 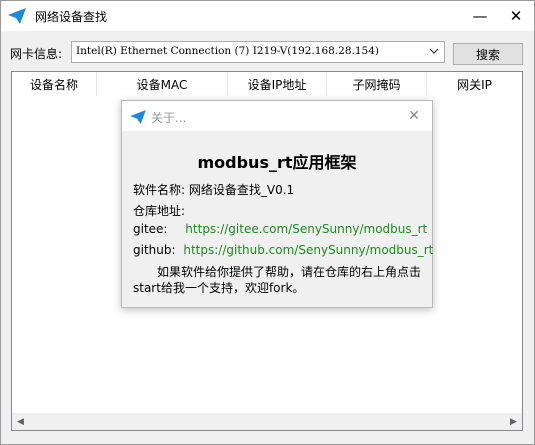 I want to click on nic-label: 网卡信息:, so click(x=36, y=54).